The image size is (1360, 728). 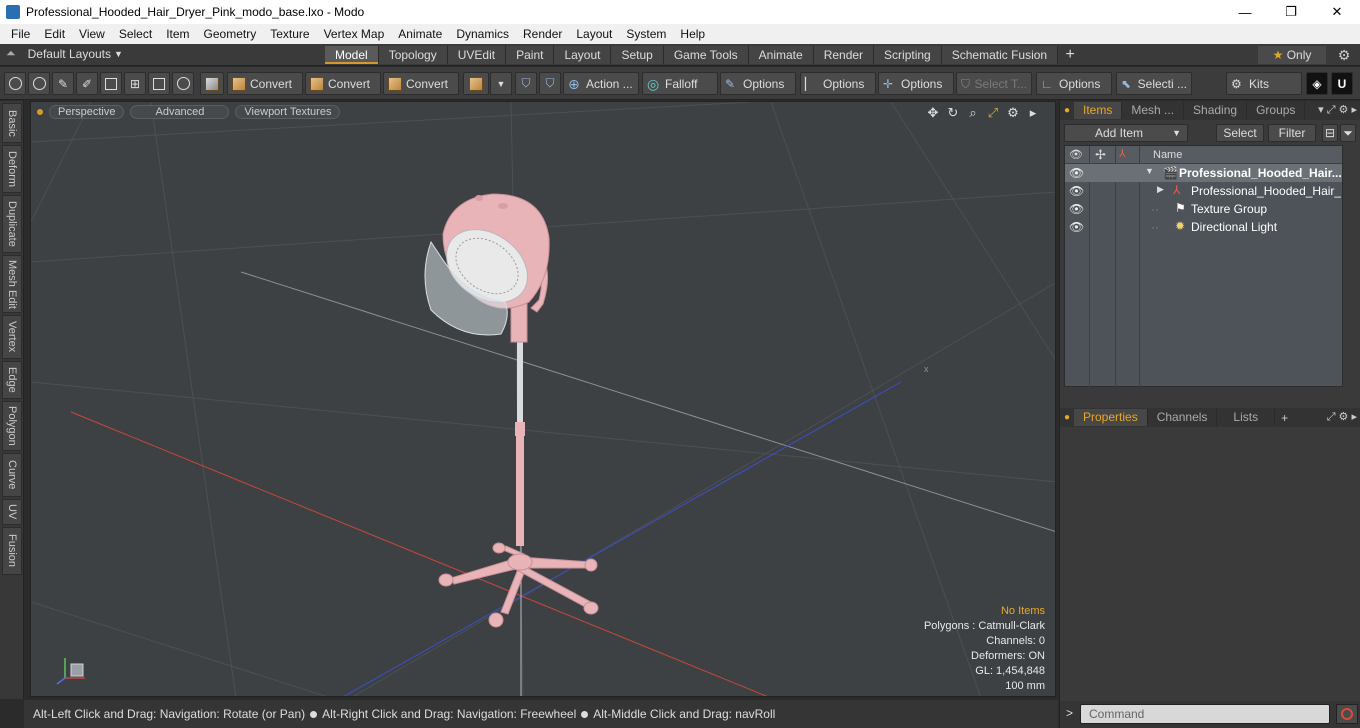 What do you see at coordinates (706, 55) in the screenshot?
I see `tab-game-tools: Game Tools` at bounding box center [706, 55].